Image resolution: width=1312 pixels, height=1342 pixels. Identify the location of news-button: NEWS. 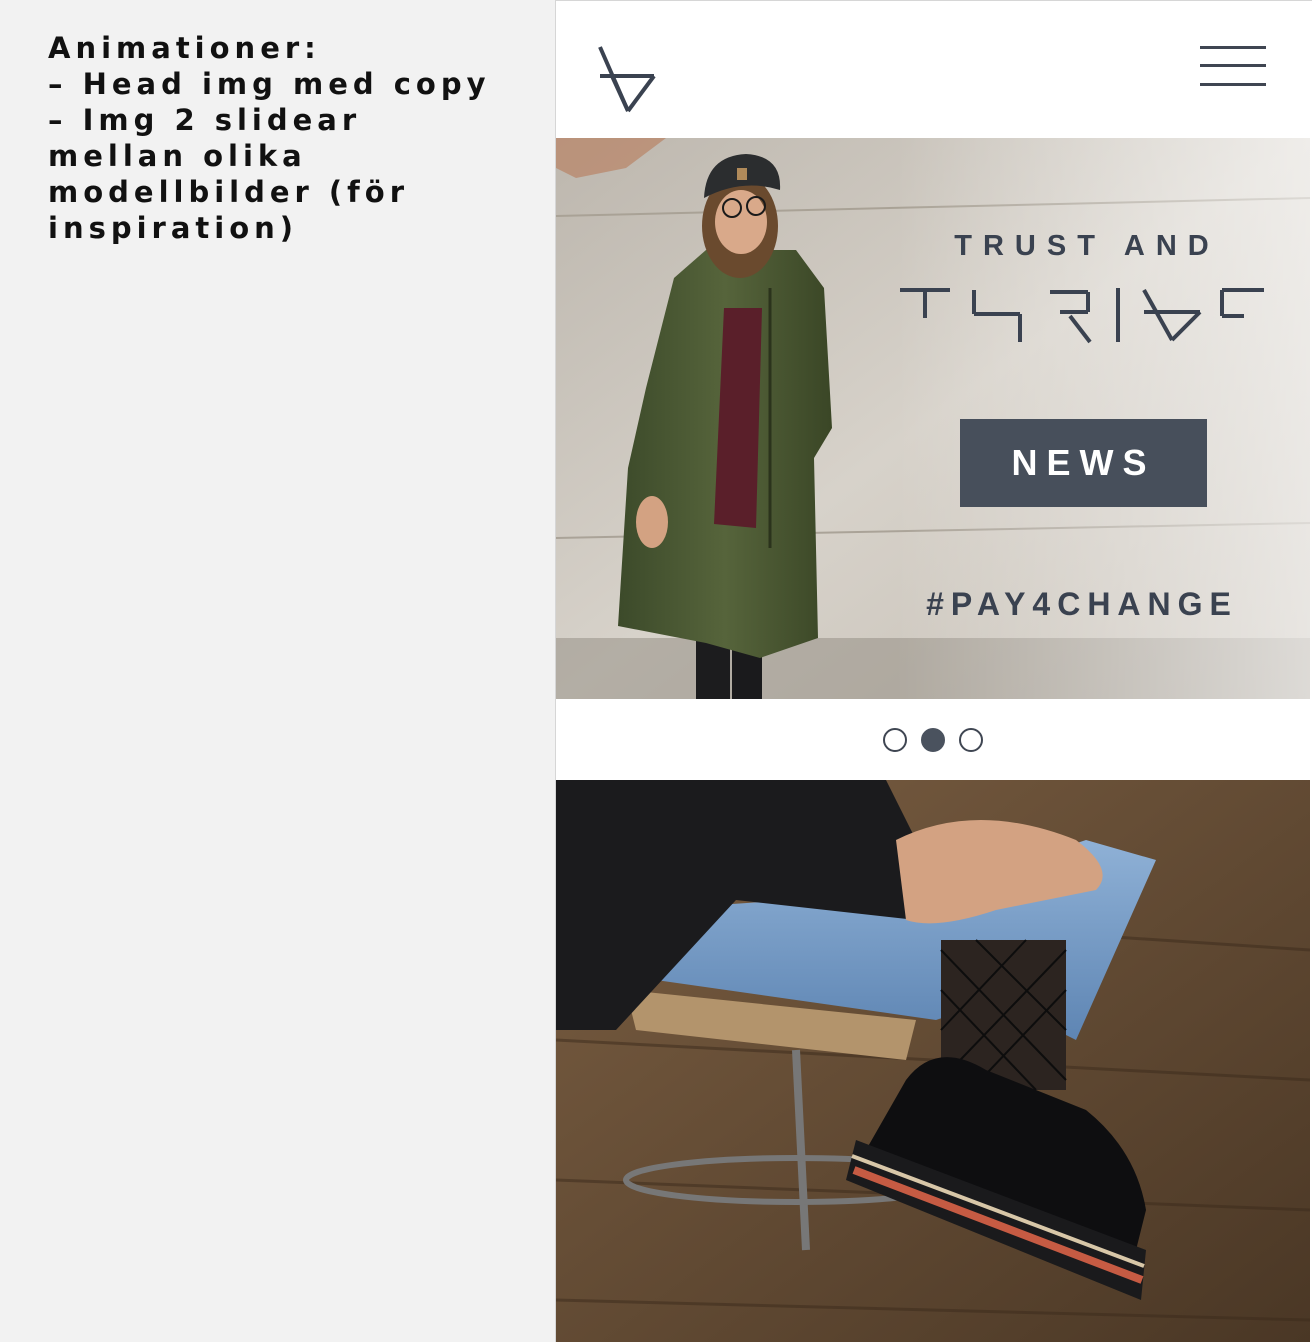
(1083, 463).